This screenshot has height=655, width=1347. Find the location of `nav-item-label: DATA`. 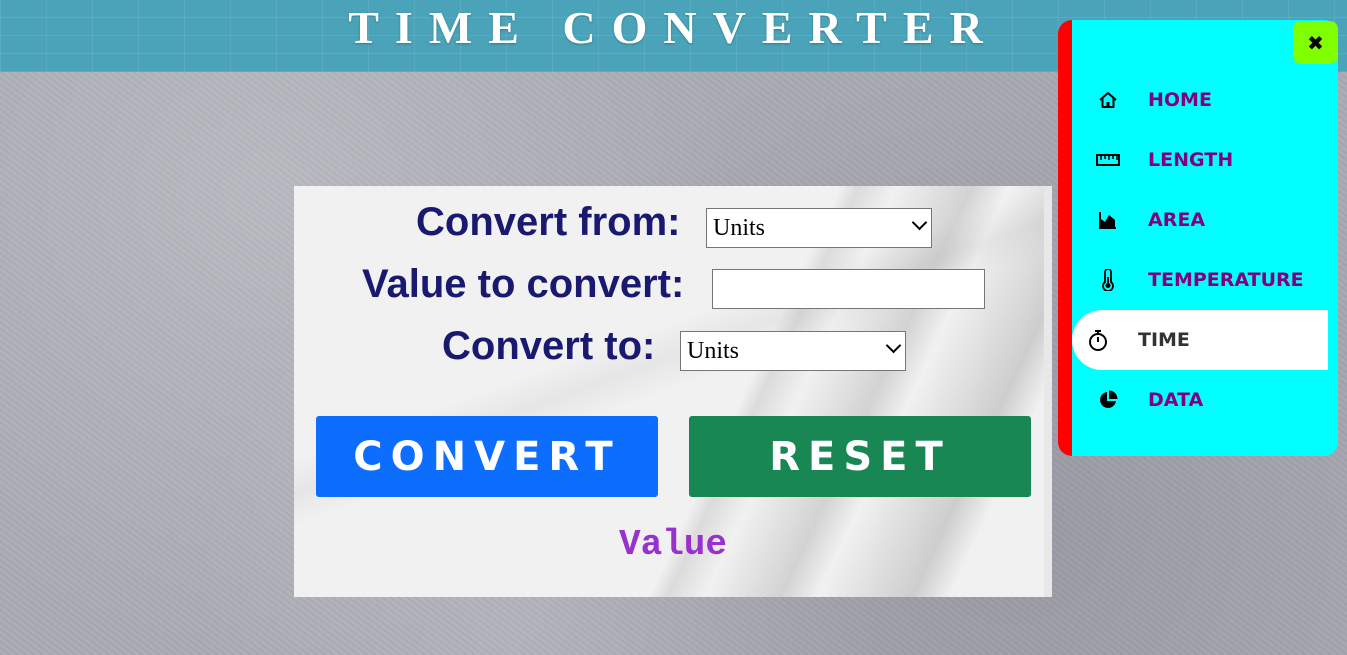

nav-item-label: DATA is located at coordinates (1176, 400).